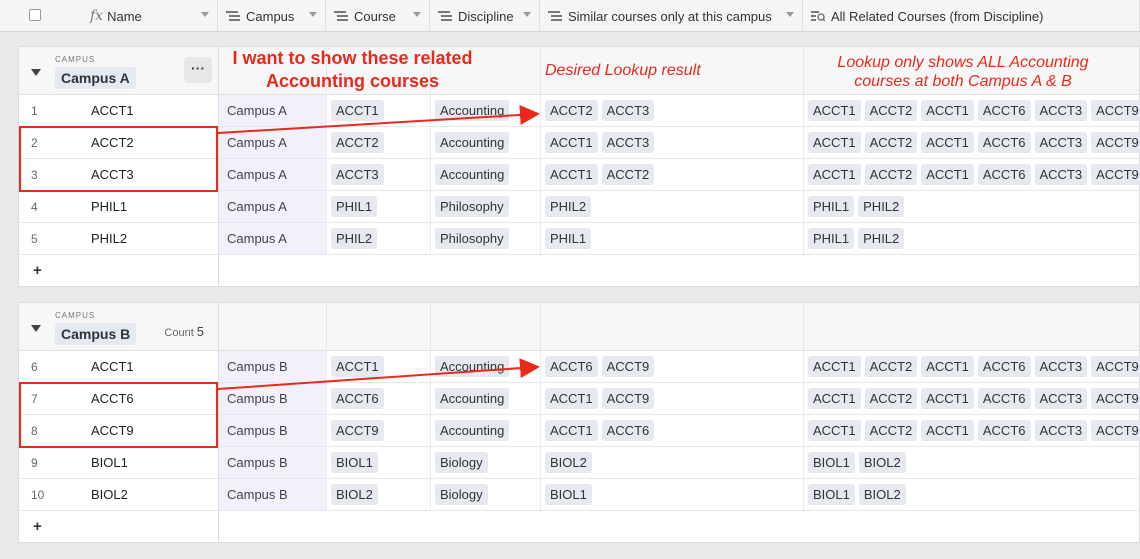 The image size is (1140, 559). I want to click on similar-chip: ACCT2, so click(571, 110).